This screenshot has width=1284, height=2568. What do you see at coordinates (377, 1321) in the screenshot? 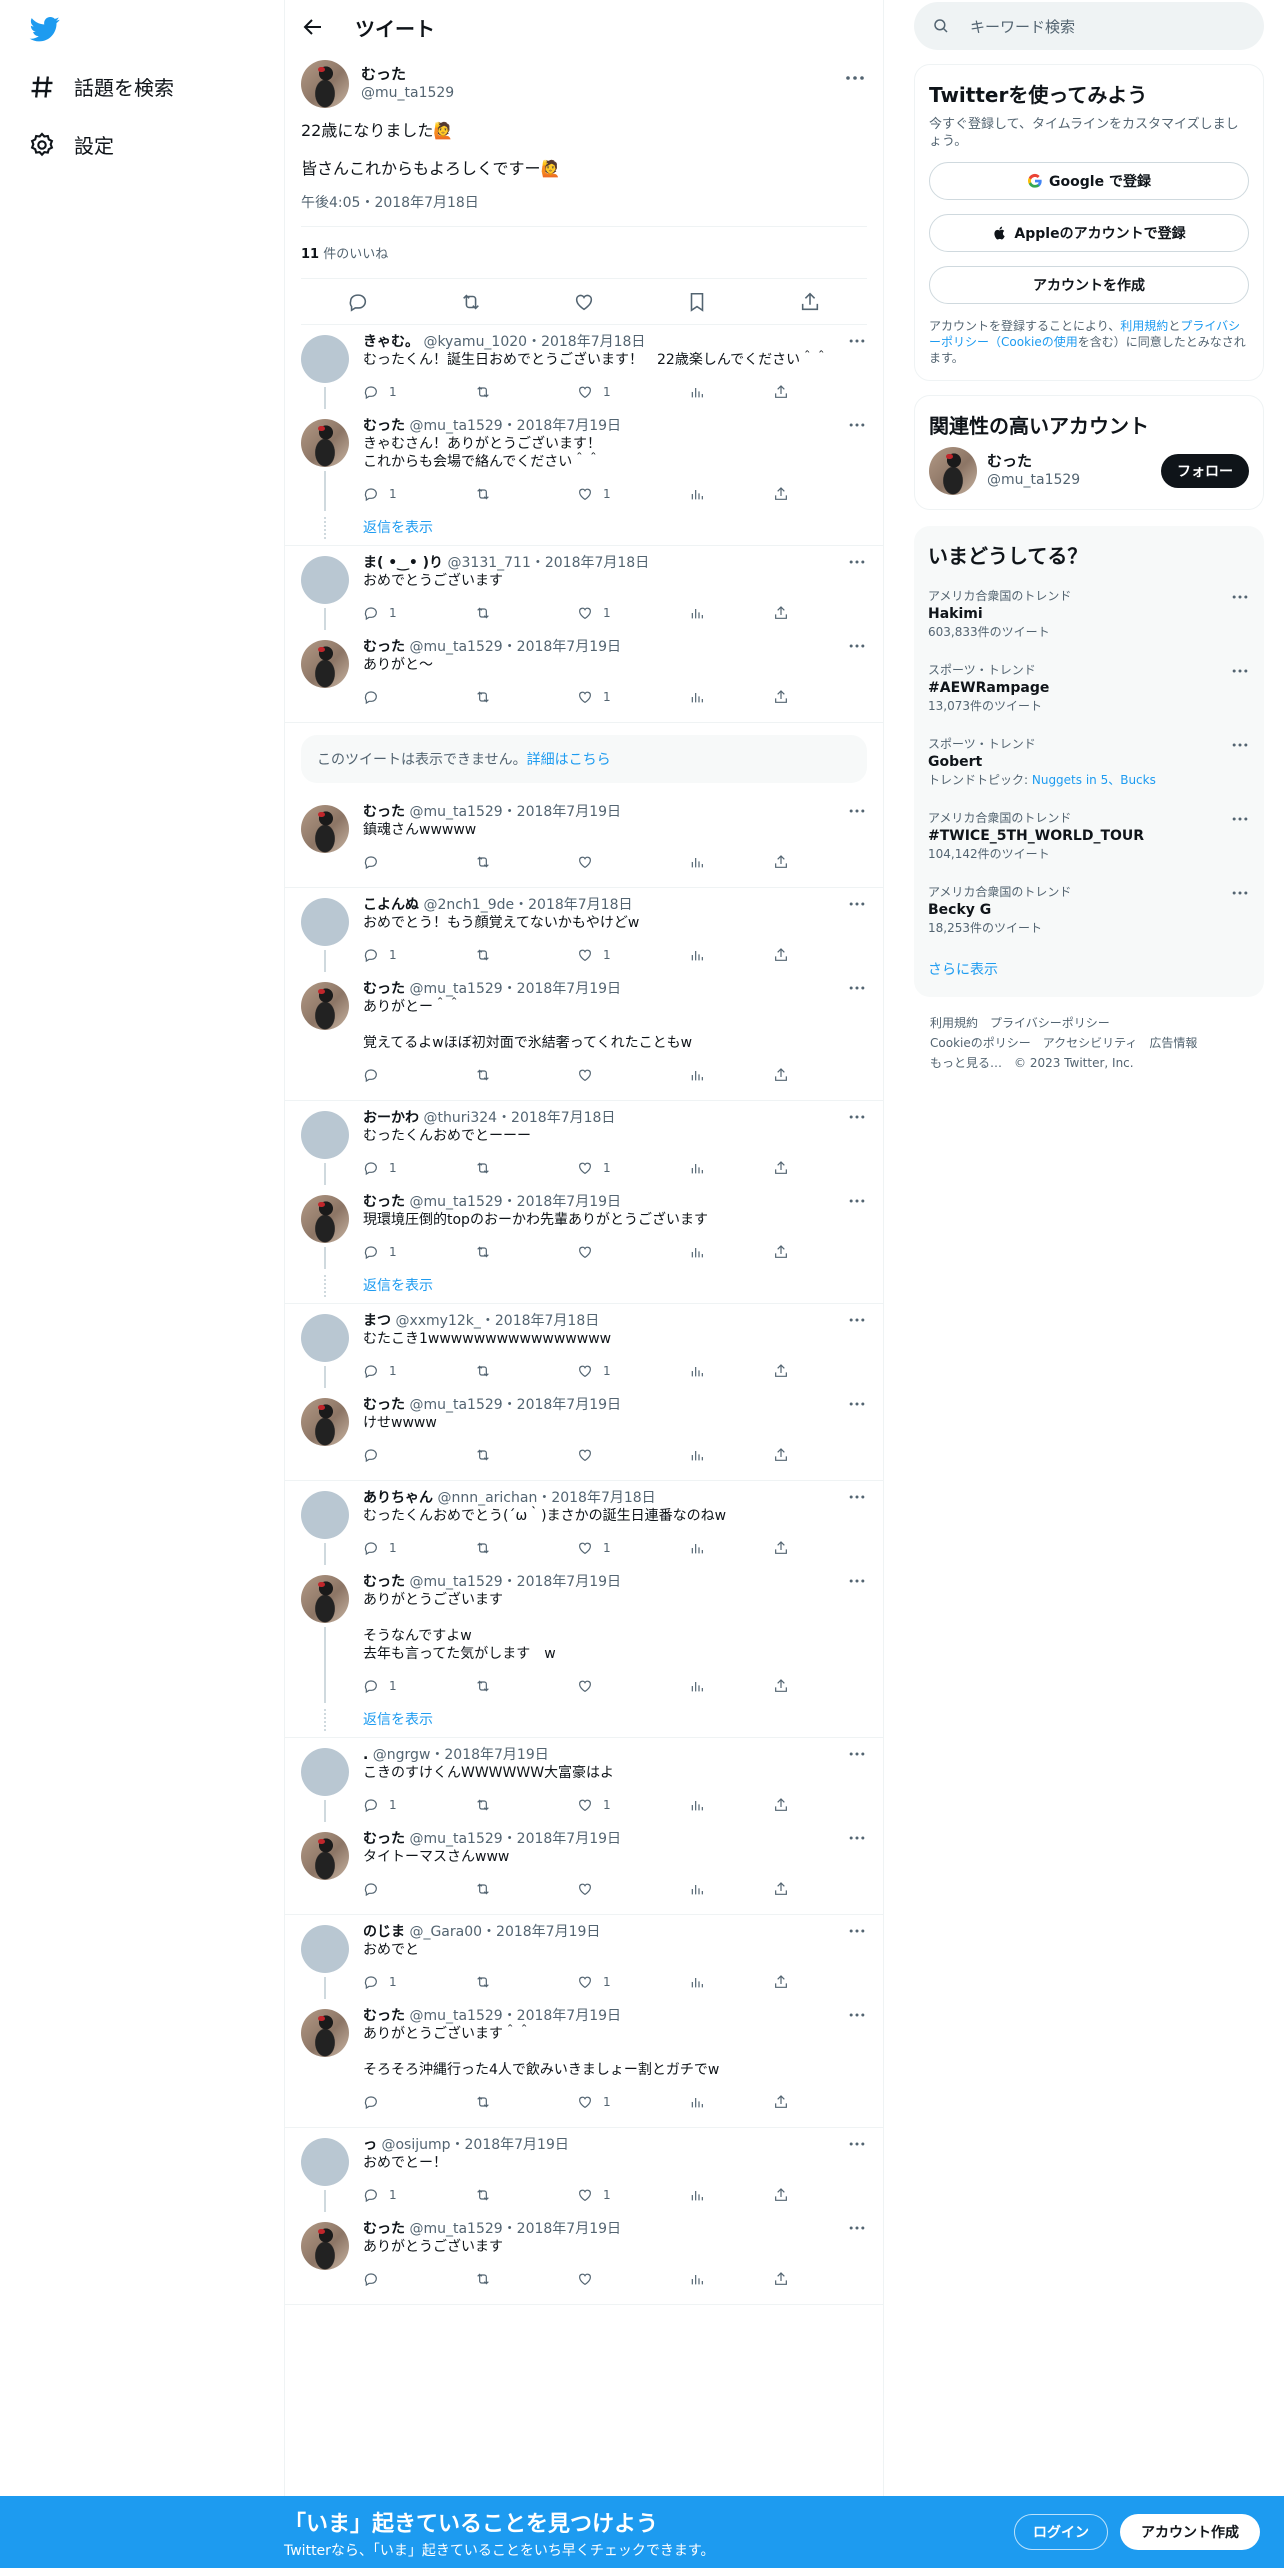
I see `reply-author-name: まつ` at bounding box center [377, 1321].